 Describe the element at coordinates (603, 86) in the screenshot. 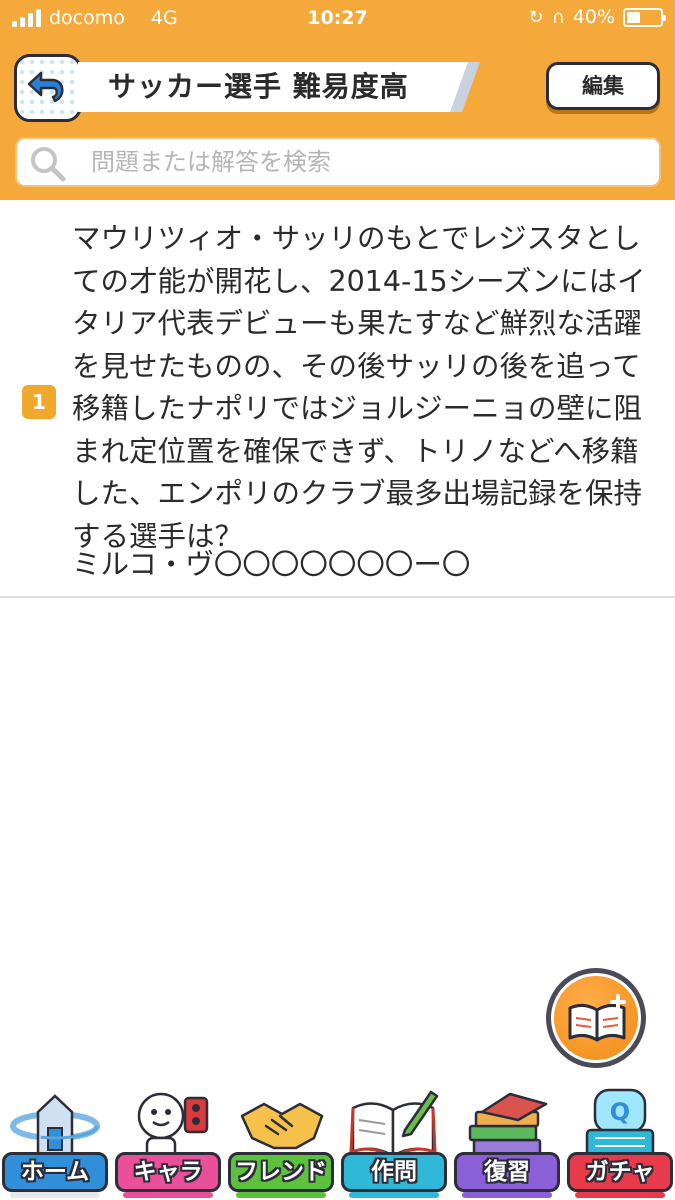

I see `edit-button: 編集` at that location.